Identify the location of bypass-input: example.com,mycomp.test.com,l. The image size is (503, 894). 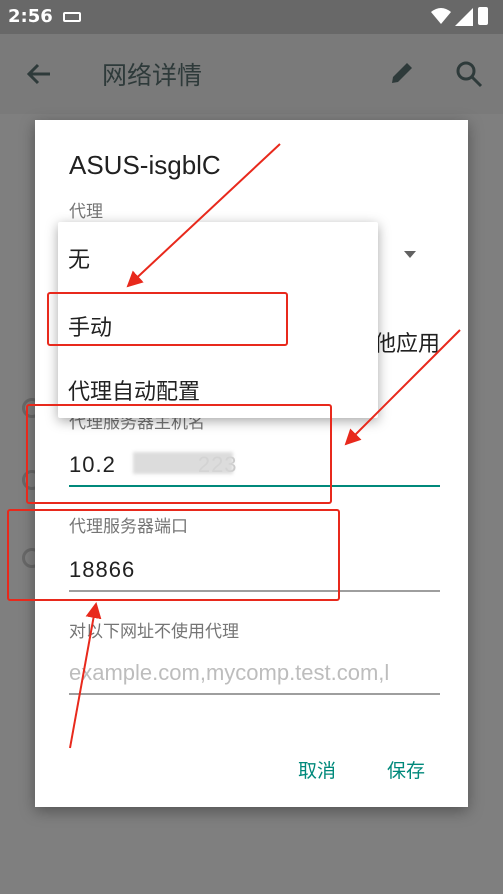
(254, 673).